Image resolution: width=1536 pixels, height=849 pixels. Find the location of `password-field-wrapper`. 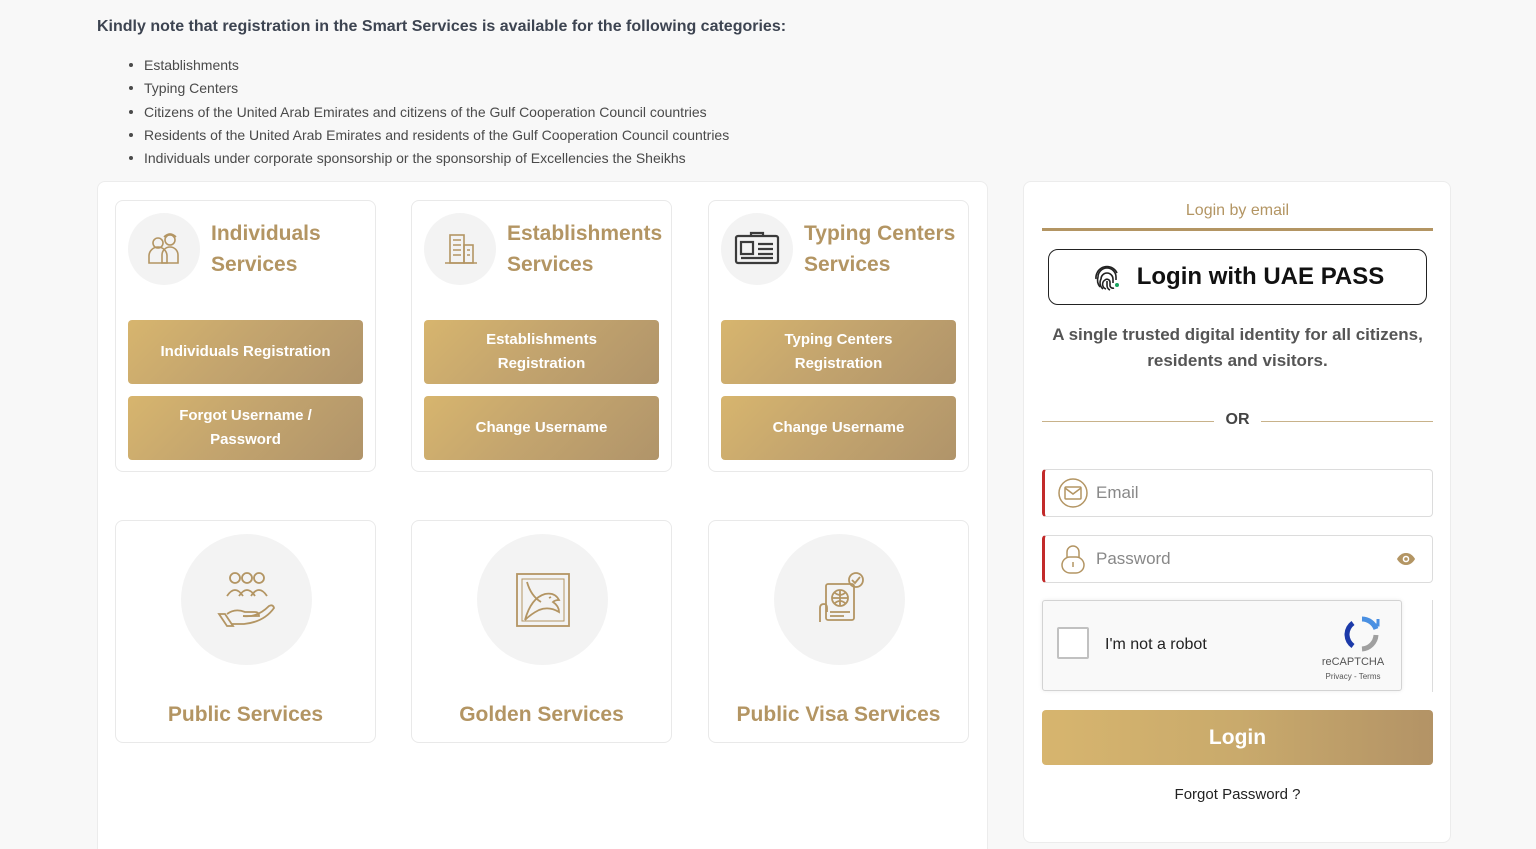

password-field-wrapper is located at coordinates (1237, 559).